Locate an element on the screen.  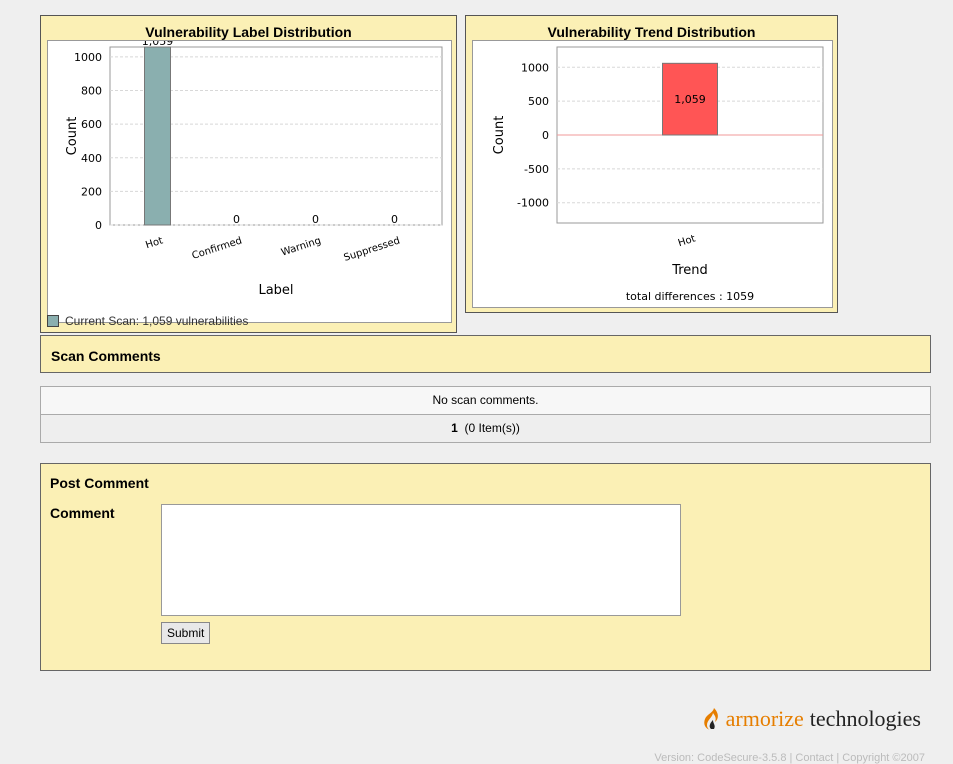
y-tick-label: 200 is located at coordinates (91, 191).